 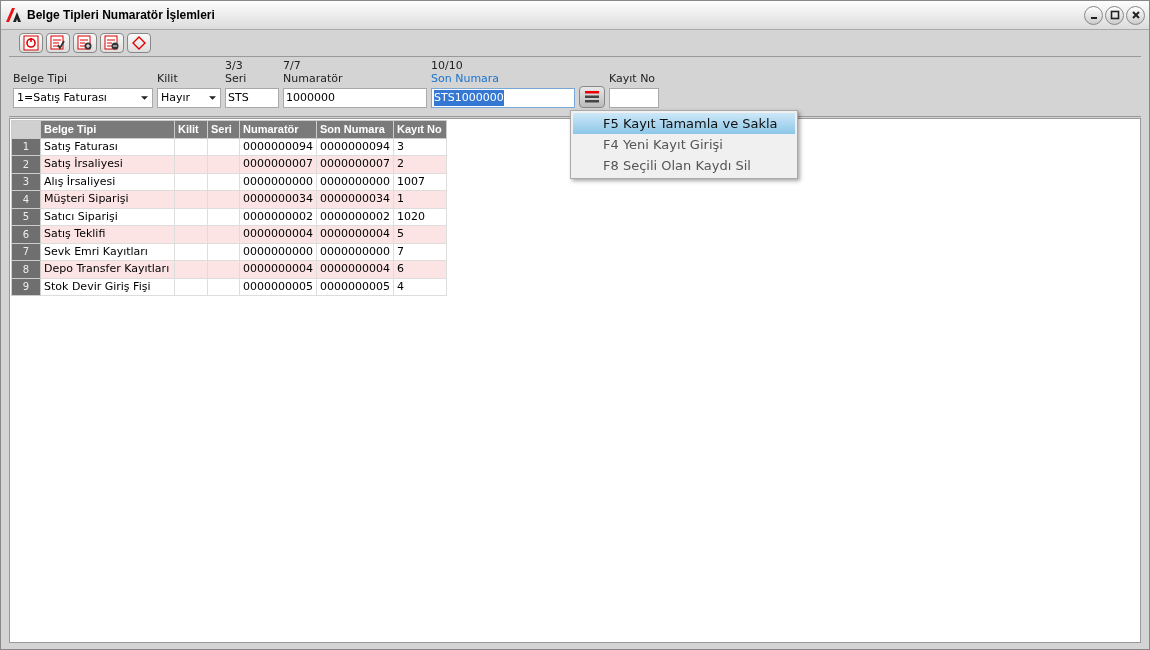 I want to click on close-icon, so click(x=1135, y=15).